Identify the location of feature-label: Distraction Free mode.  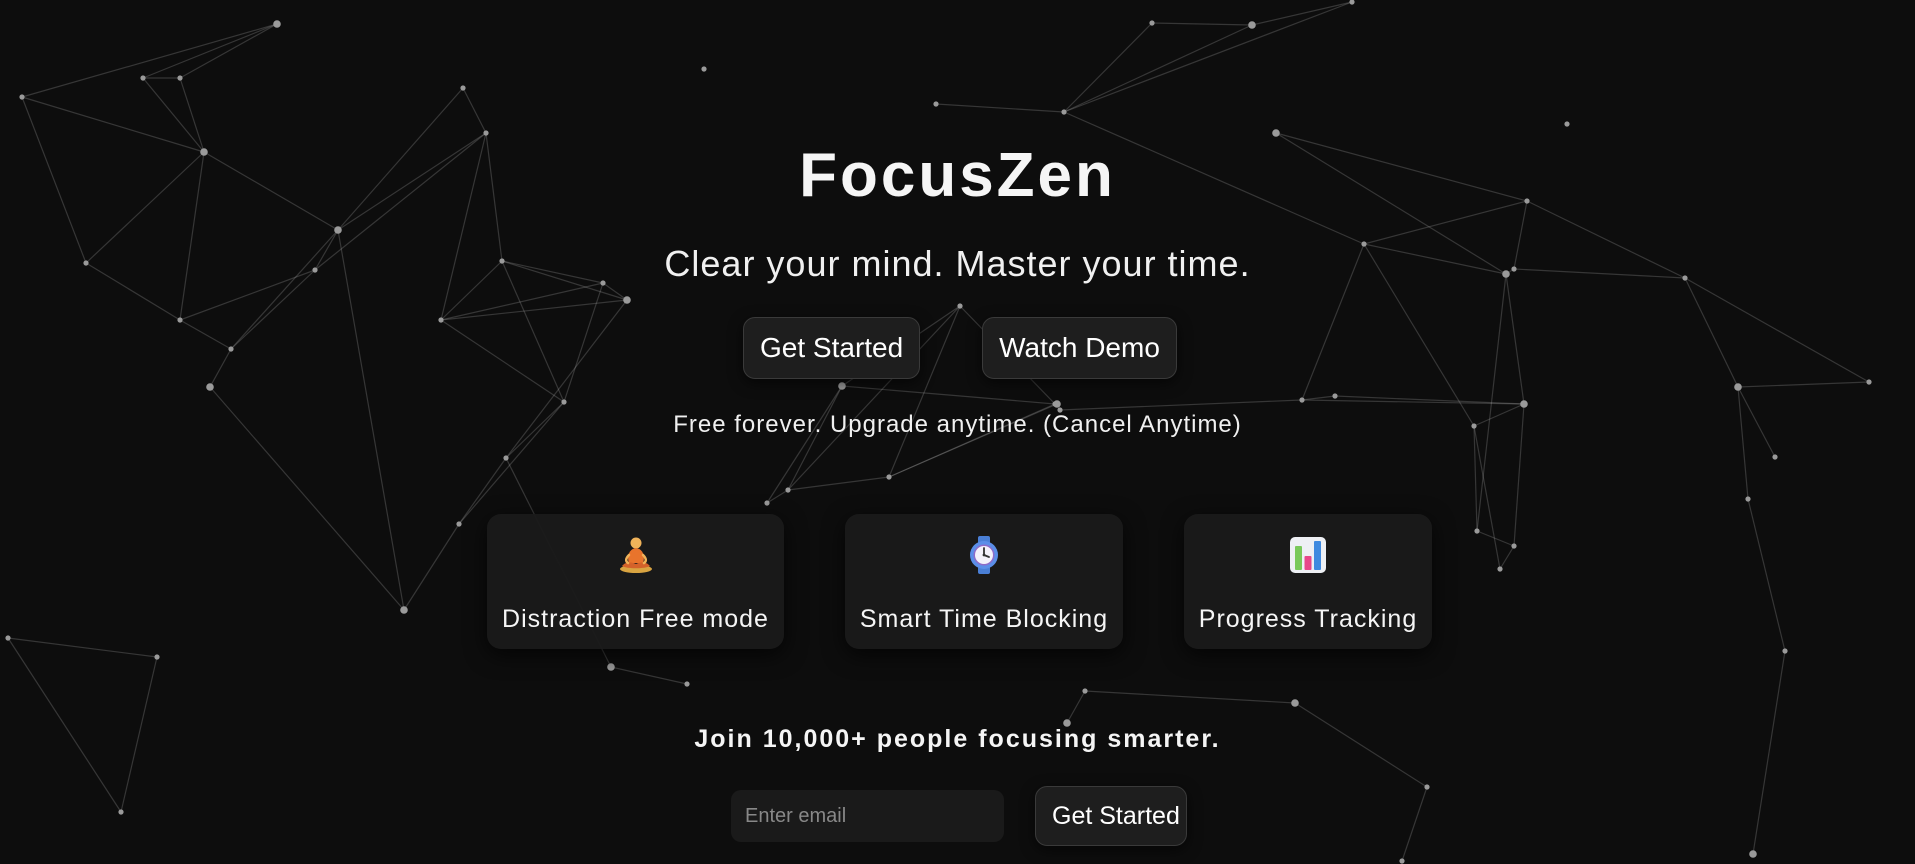
(635, 619).